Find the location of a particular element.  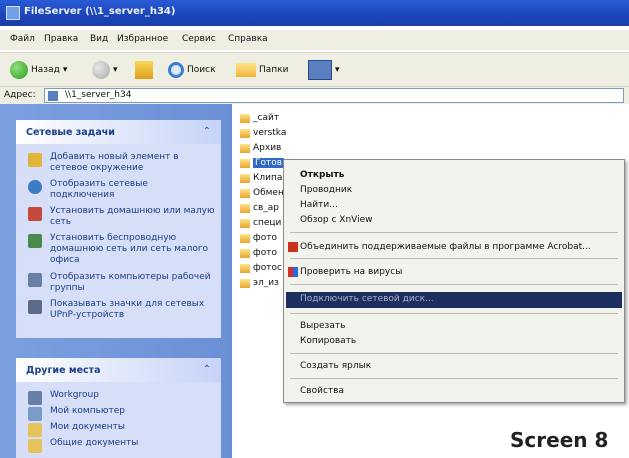

menu-help: Справка is located at coordinates (248, 39).